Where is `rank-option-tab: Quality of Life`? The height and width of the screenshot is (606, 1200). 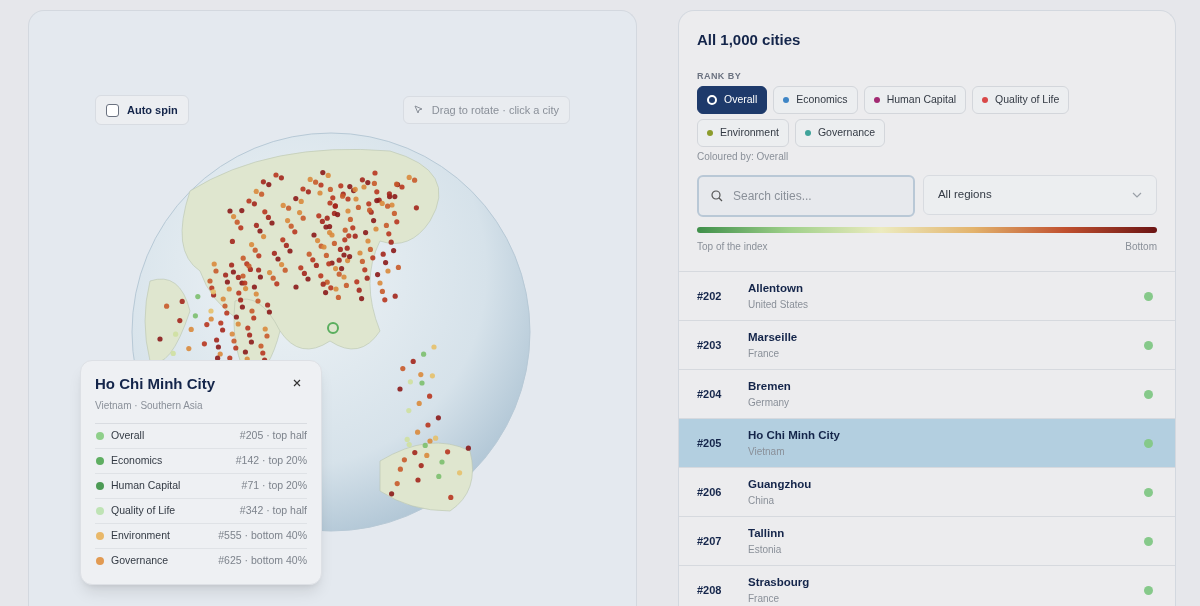
rank-option-tab: Quality of Life is located at coordinates (1021, 100).